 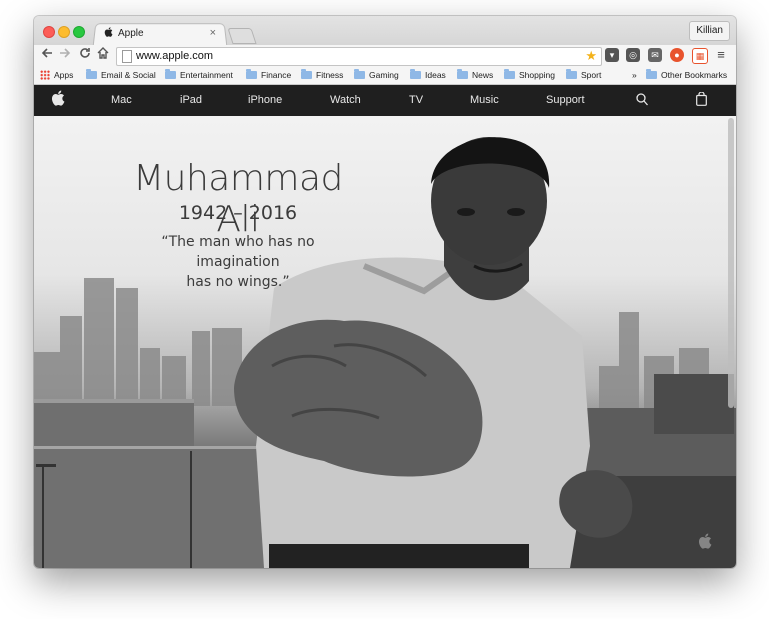 What do you see at coordinates (131, 33) in the screenshot?
I see `tab-title: Apple` at bounding box center [131, 33].